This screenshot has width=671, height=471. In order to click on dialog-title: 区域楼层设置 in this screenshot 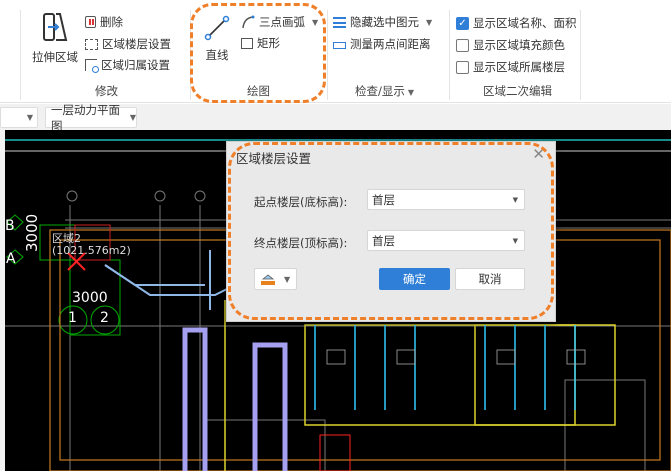, I will do `click(274, 158)`.